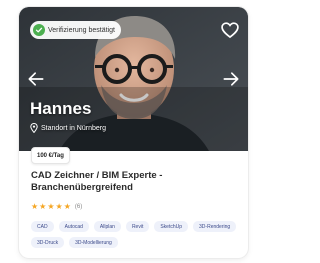 The width and height of the screenshot is (320, 263). What do you see at coordinates (34, 128) in the screenshot?
I see `map-pin-icon` at bounding box center [34, 128].